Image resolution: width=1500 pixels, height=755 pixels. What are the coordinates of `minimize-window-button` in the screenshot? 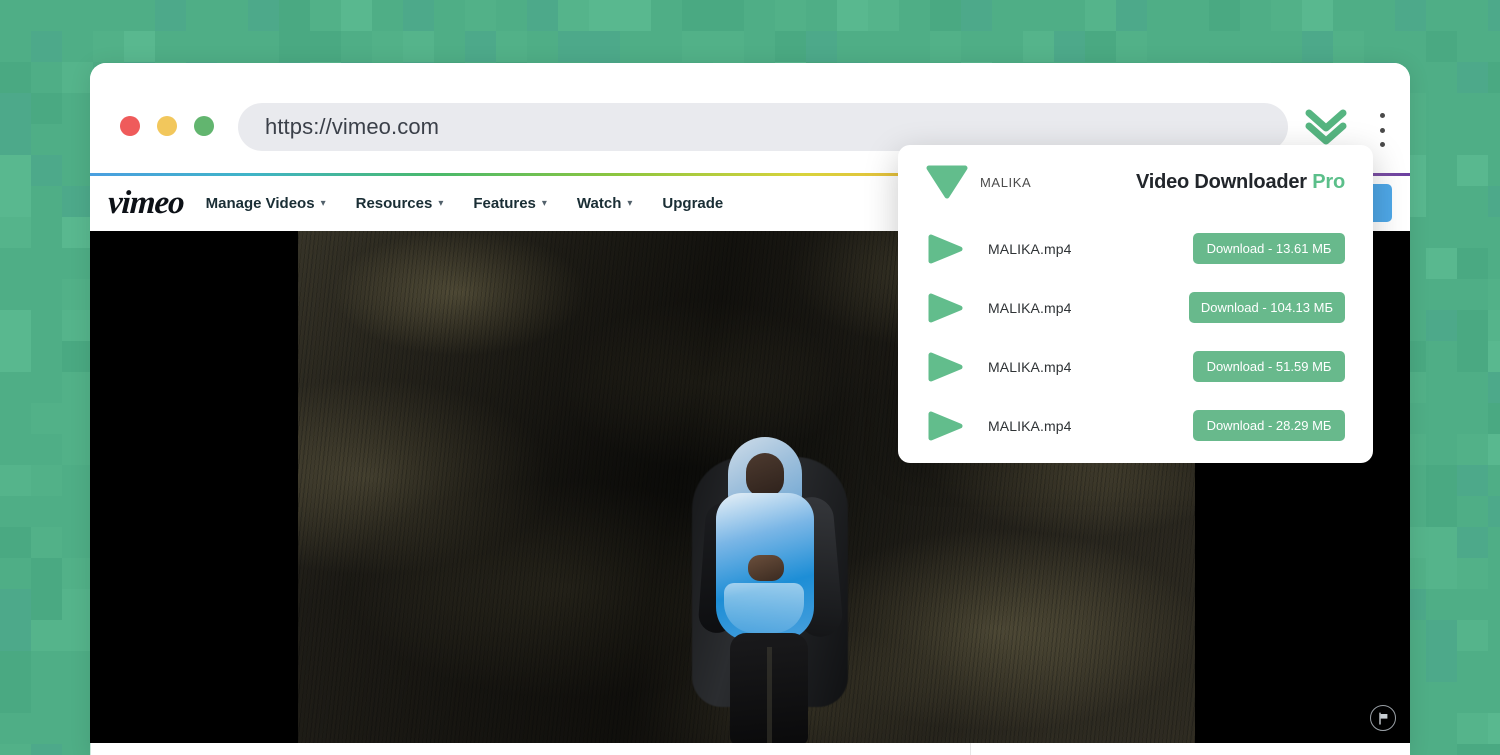 It's located at (167, 126).